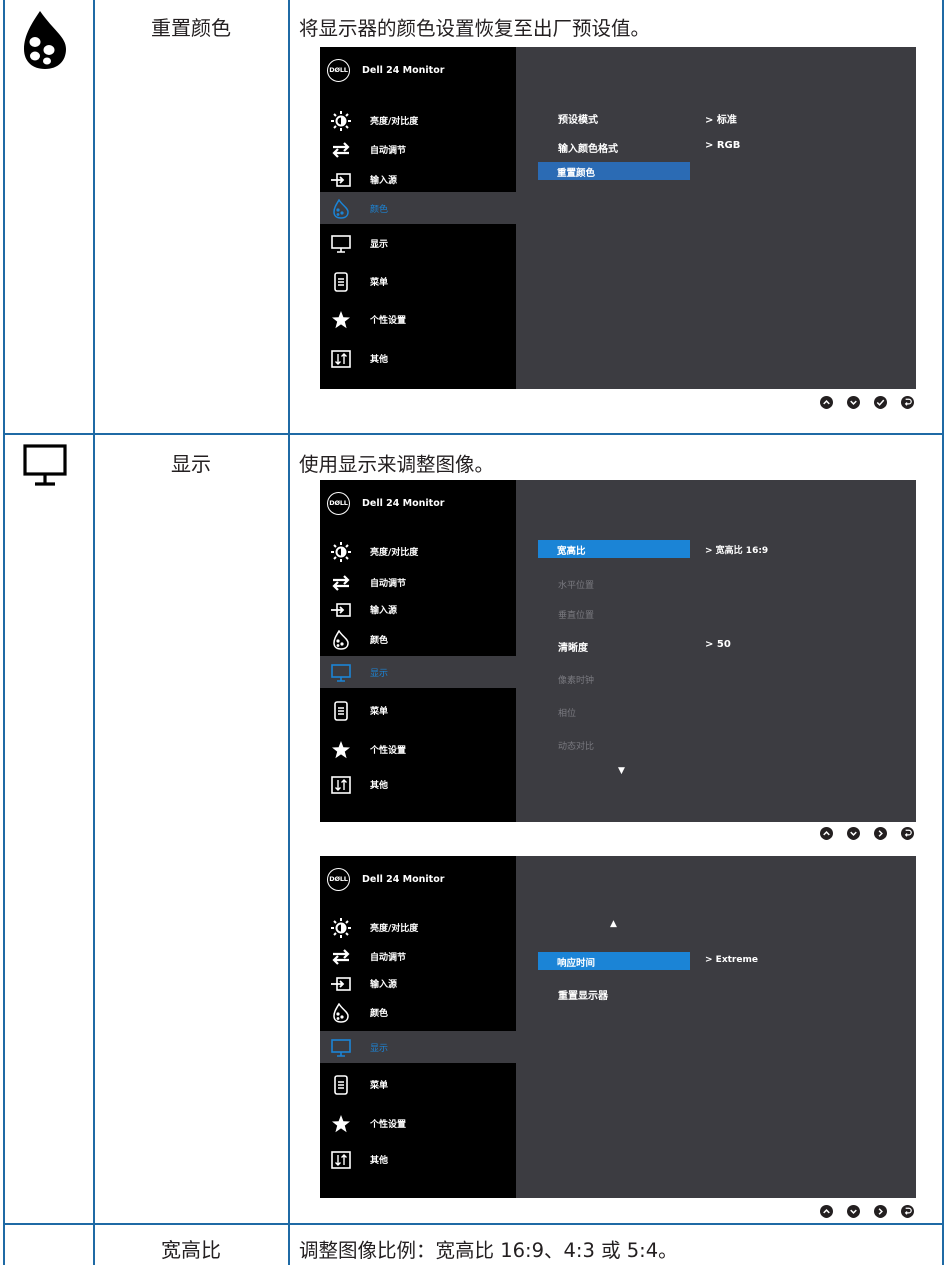 The width and height of the screenshot is (946, 1265). Describe the element at coordinates (880, 402) in the screenshot. I see `ok-button-icon` at that location.